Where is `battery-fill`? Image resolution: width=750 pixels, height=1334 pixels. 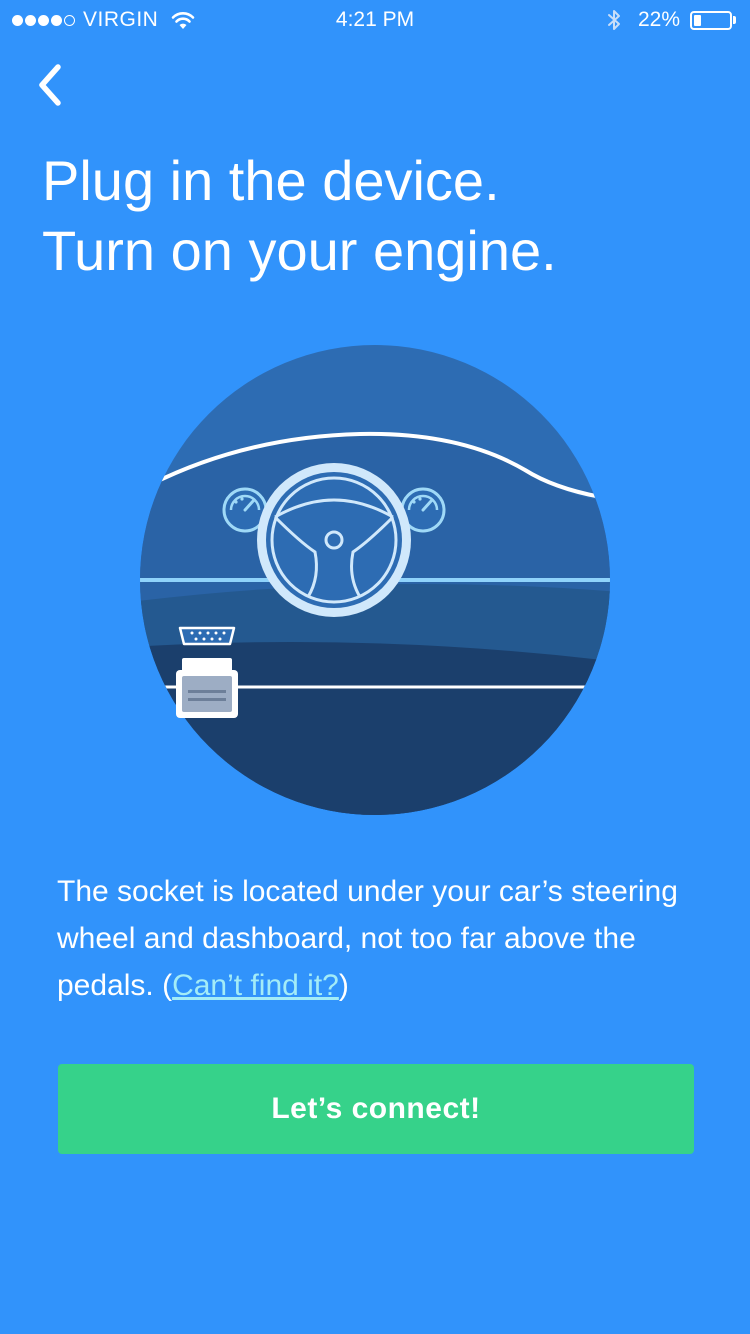 battery-fill is located at coordinates (697, 20).